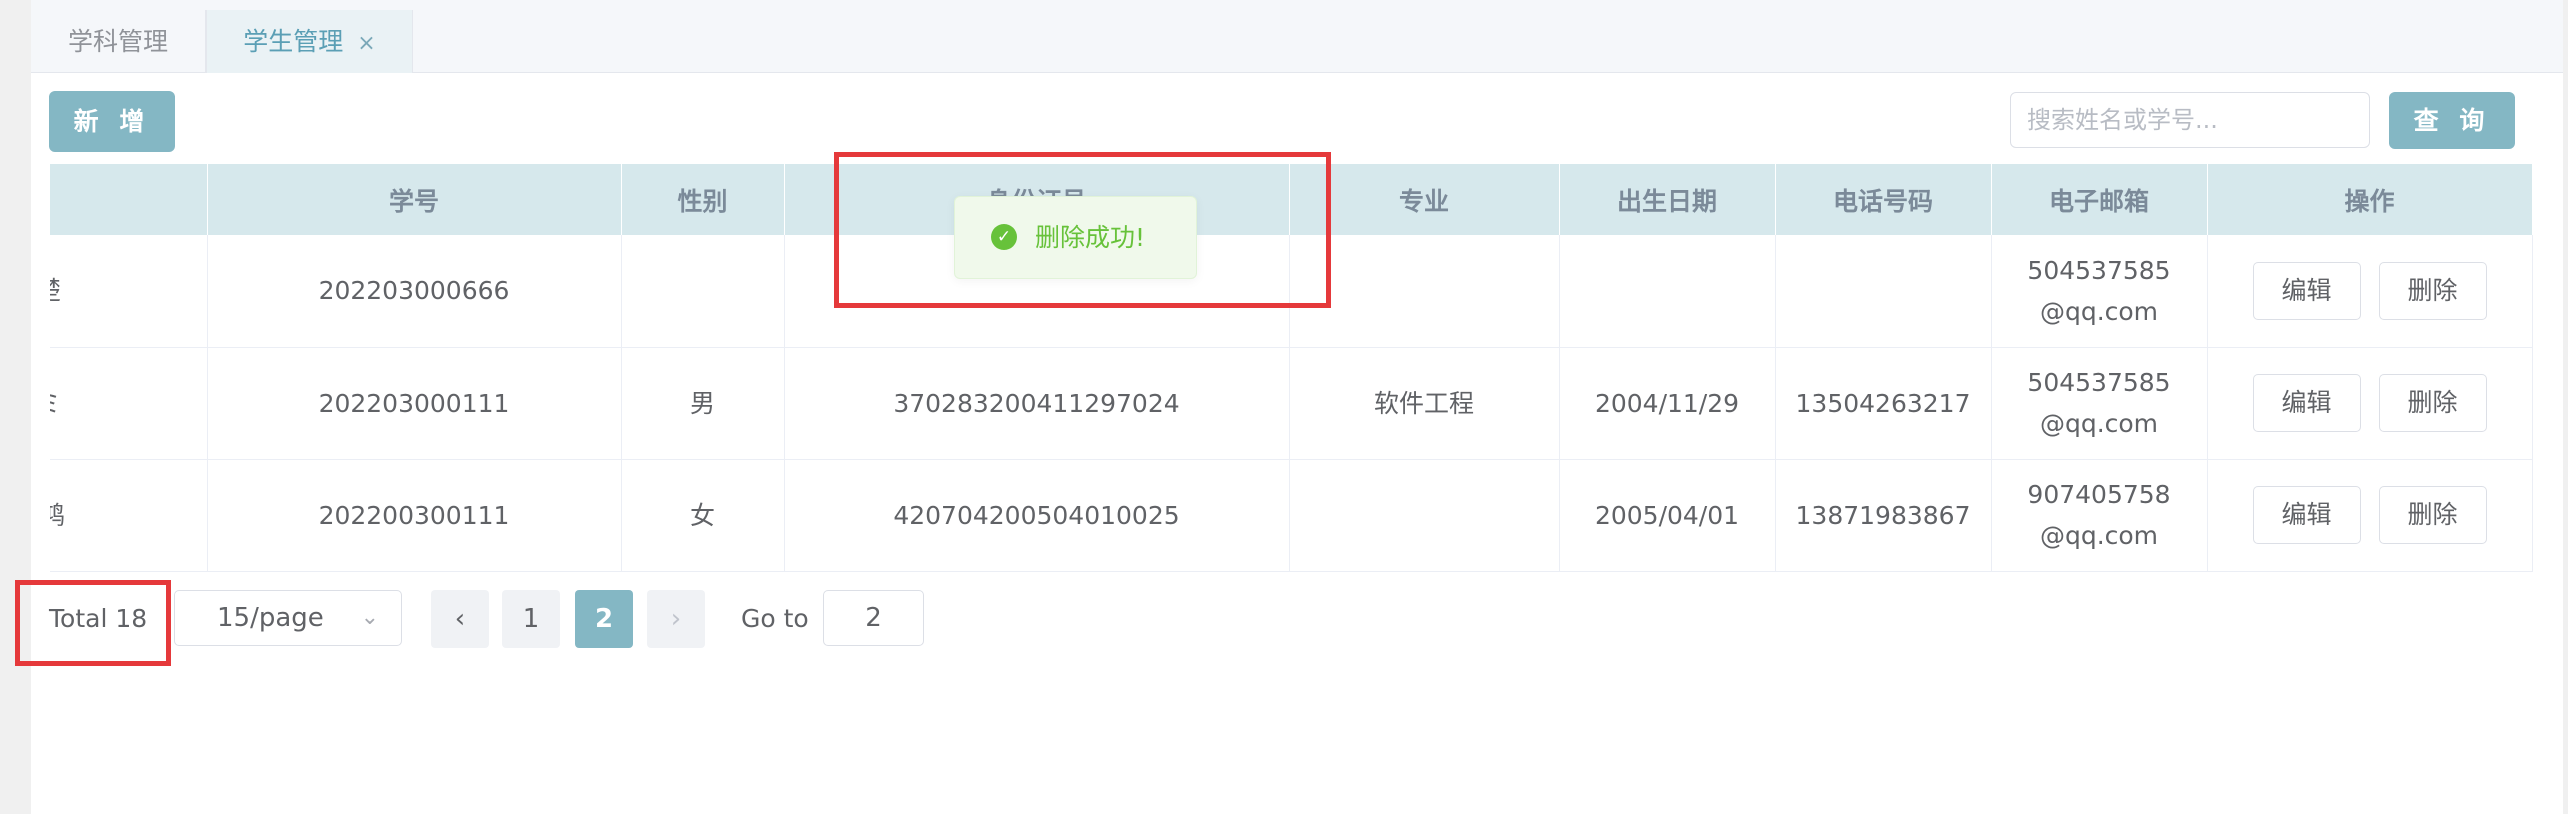 Image resolution: width=2568 pixels, height=814 pixels. Describe the element at coordinates (93, 623) in the screenshot. I see `highlight-box-total` at that location.